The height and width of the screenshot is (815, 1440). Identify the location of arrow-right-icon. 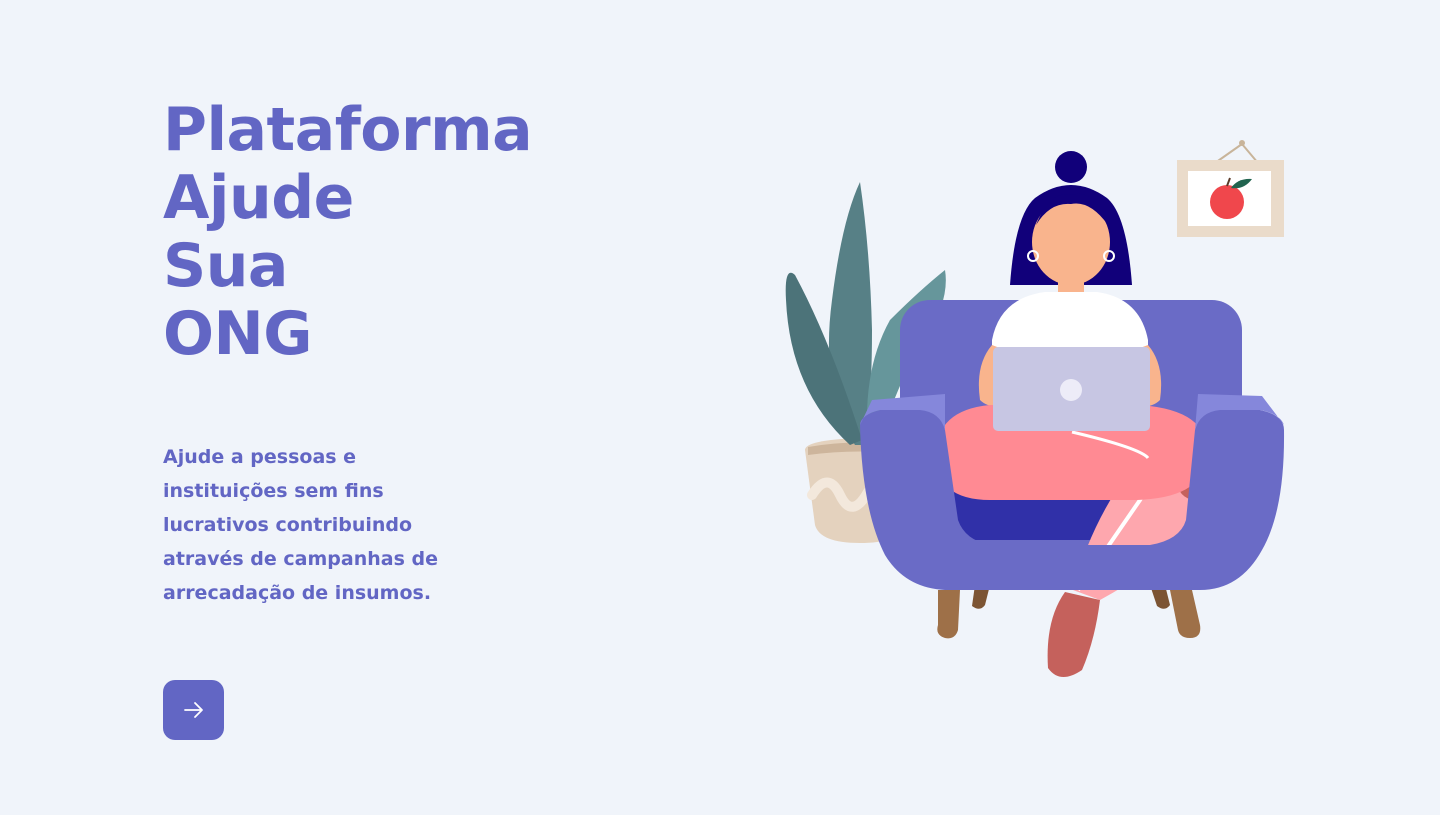
(193, 710).